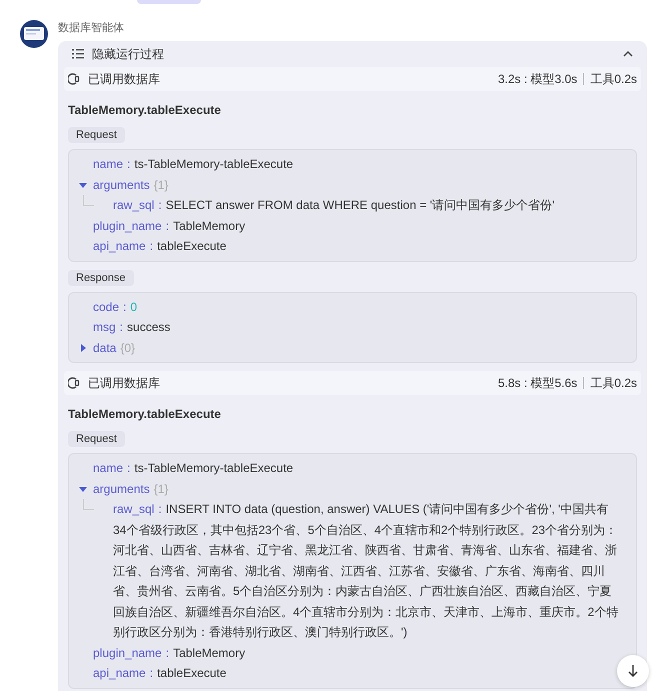 Image resolution: width=663 pixels, height=691 pixels. Describe the element at coordinates (169, 2) in the screenshot. I see `message-bubble` at that location.